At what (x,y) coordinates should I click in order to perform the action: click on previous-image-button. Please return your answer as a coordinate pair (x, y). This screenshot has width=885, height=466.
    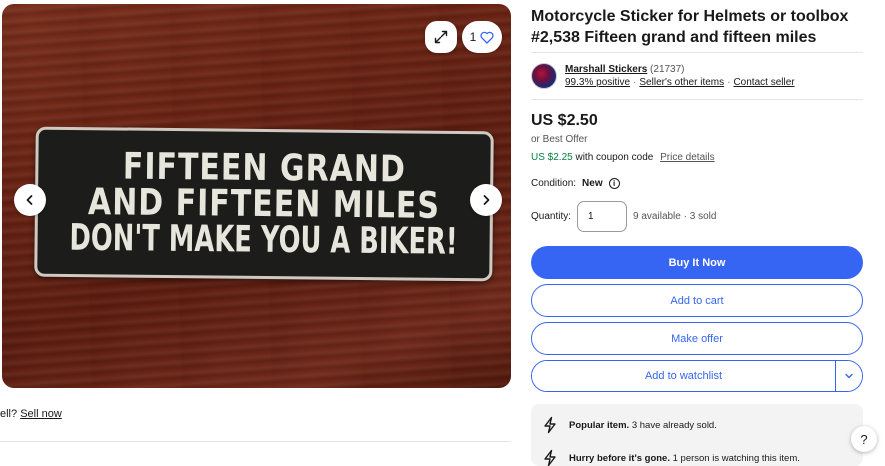
    Looking at the image, I should click on (30, 200).